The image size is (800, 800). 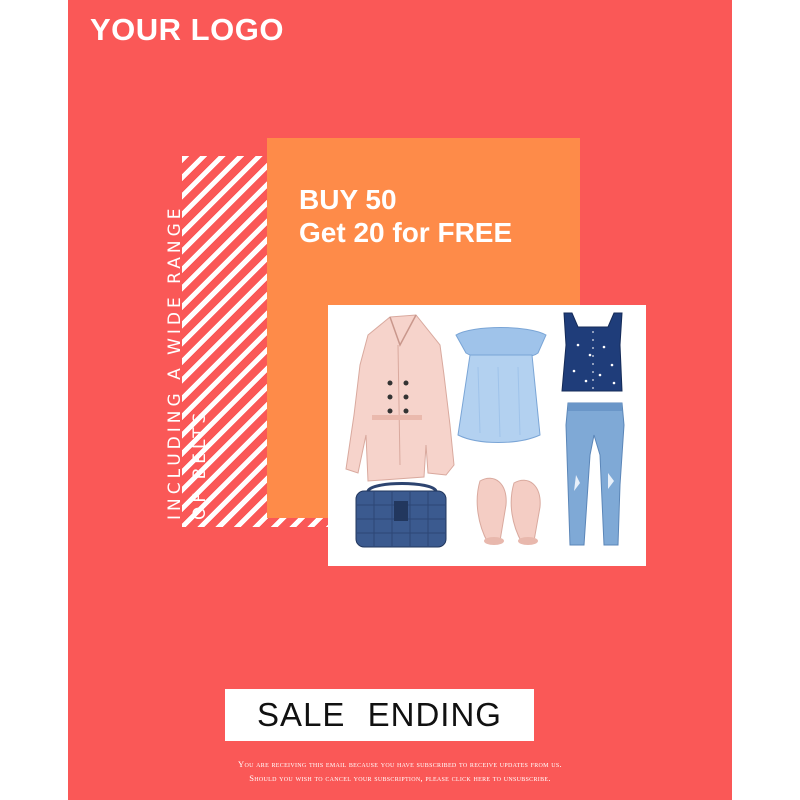 What do you see at coordinates (405, 216) in the screenshot?
I see `offer-headline: BUY 50 Get 20 for FREE` at bounding box center [405, 216].